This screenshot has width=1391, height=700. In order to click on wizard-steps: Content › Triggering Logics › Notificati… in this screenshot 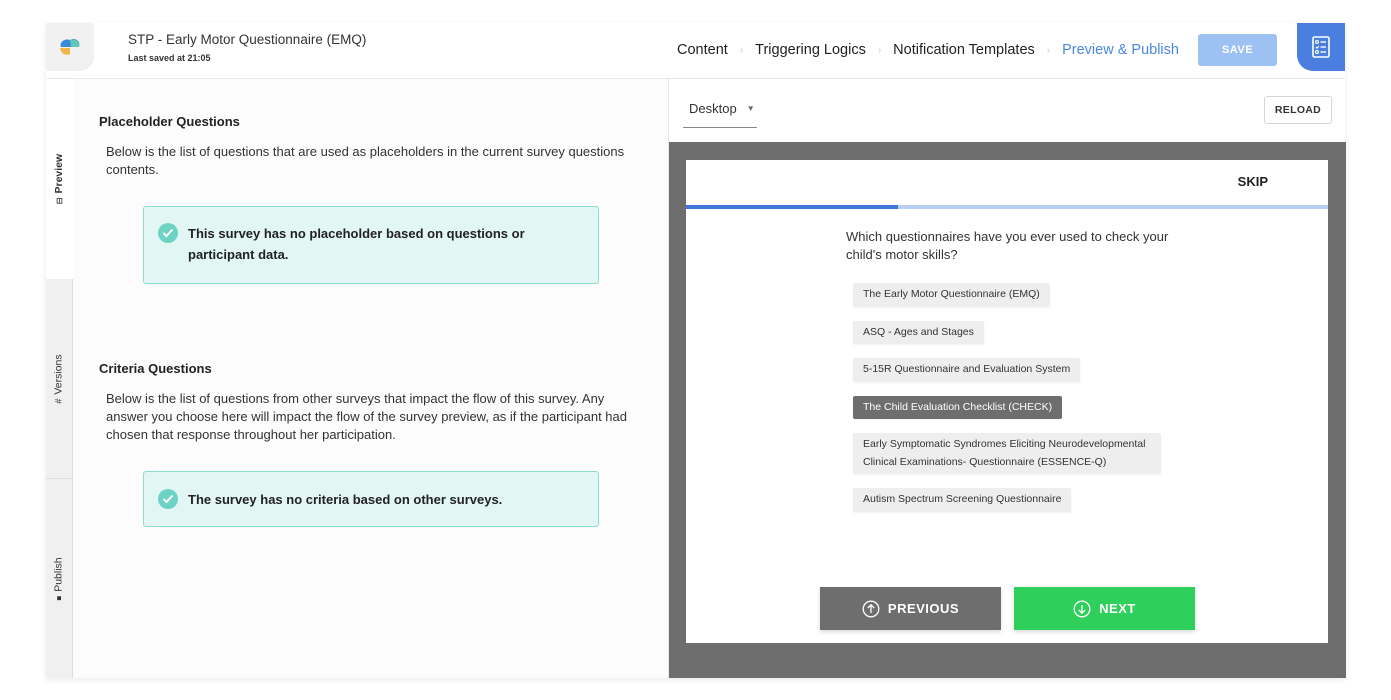, I will do `click(928, 50)`.